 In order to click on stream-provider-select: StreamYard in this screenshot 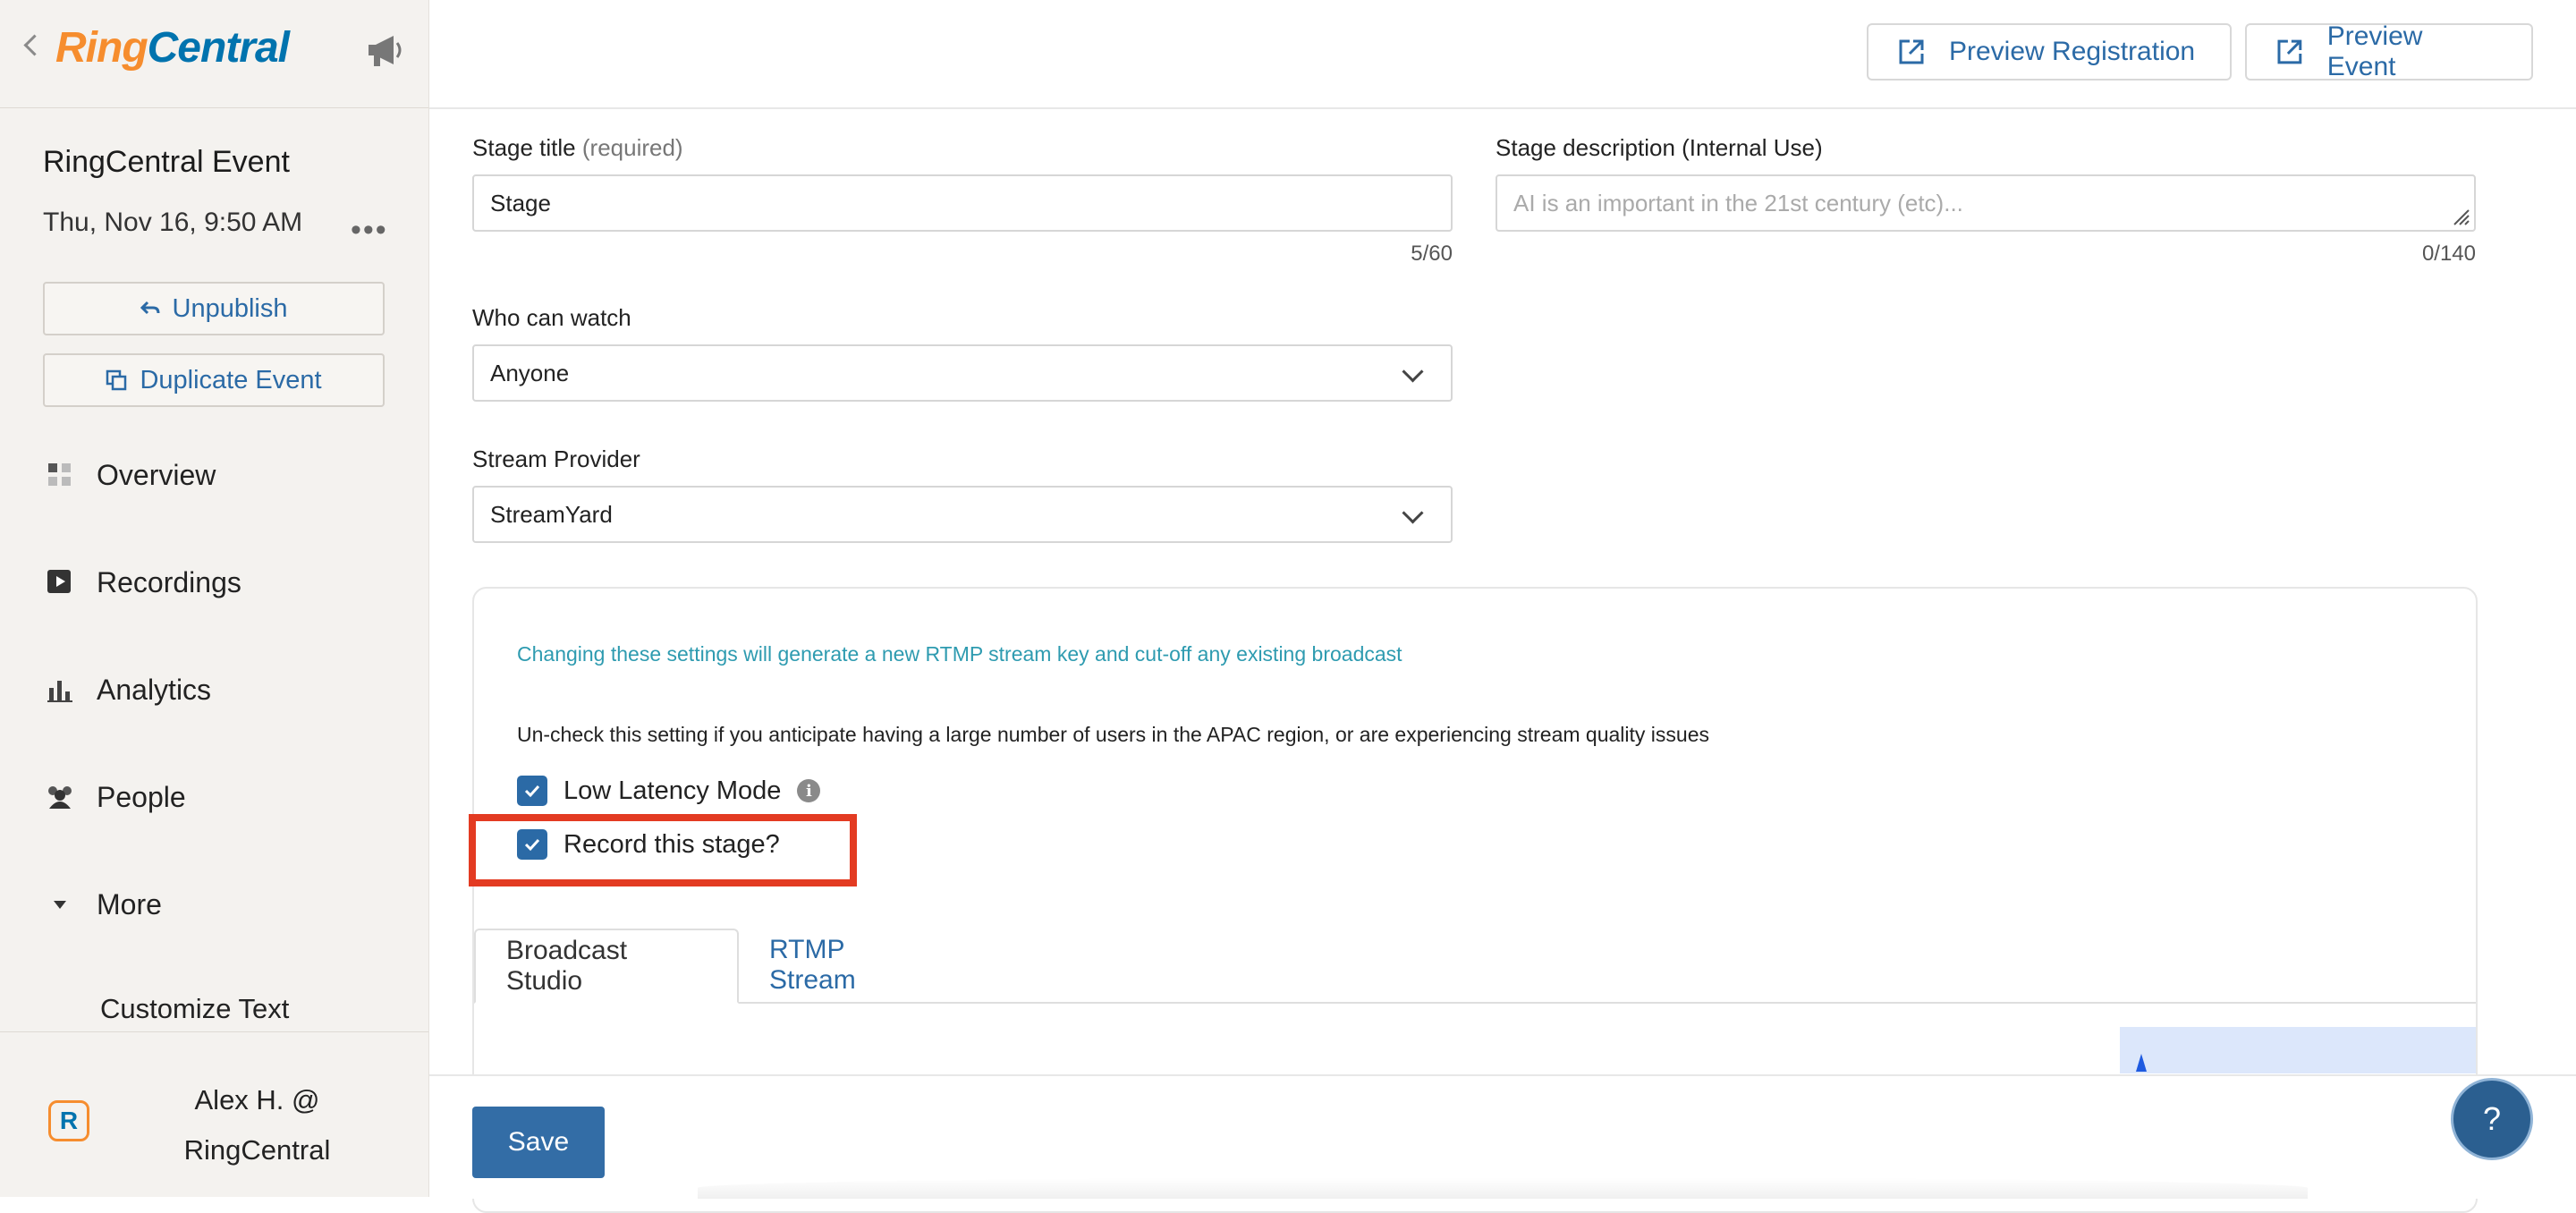, I will do `click(962, 514)`.